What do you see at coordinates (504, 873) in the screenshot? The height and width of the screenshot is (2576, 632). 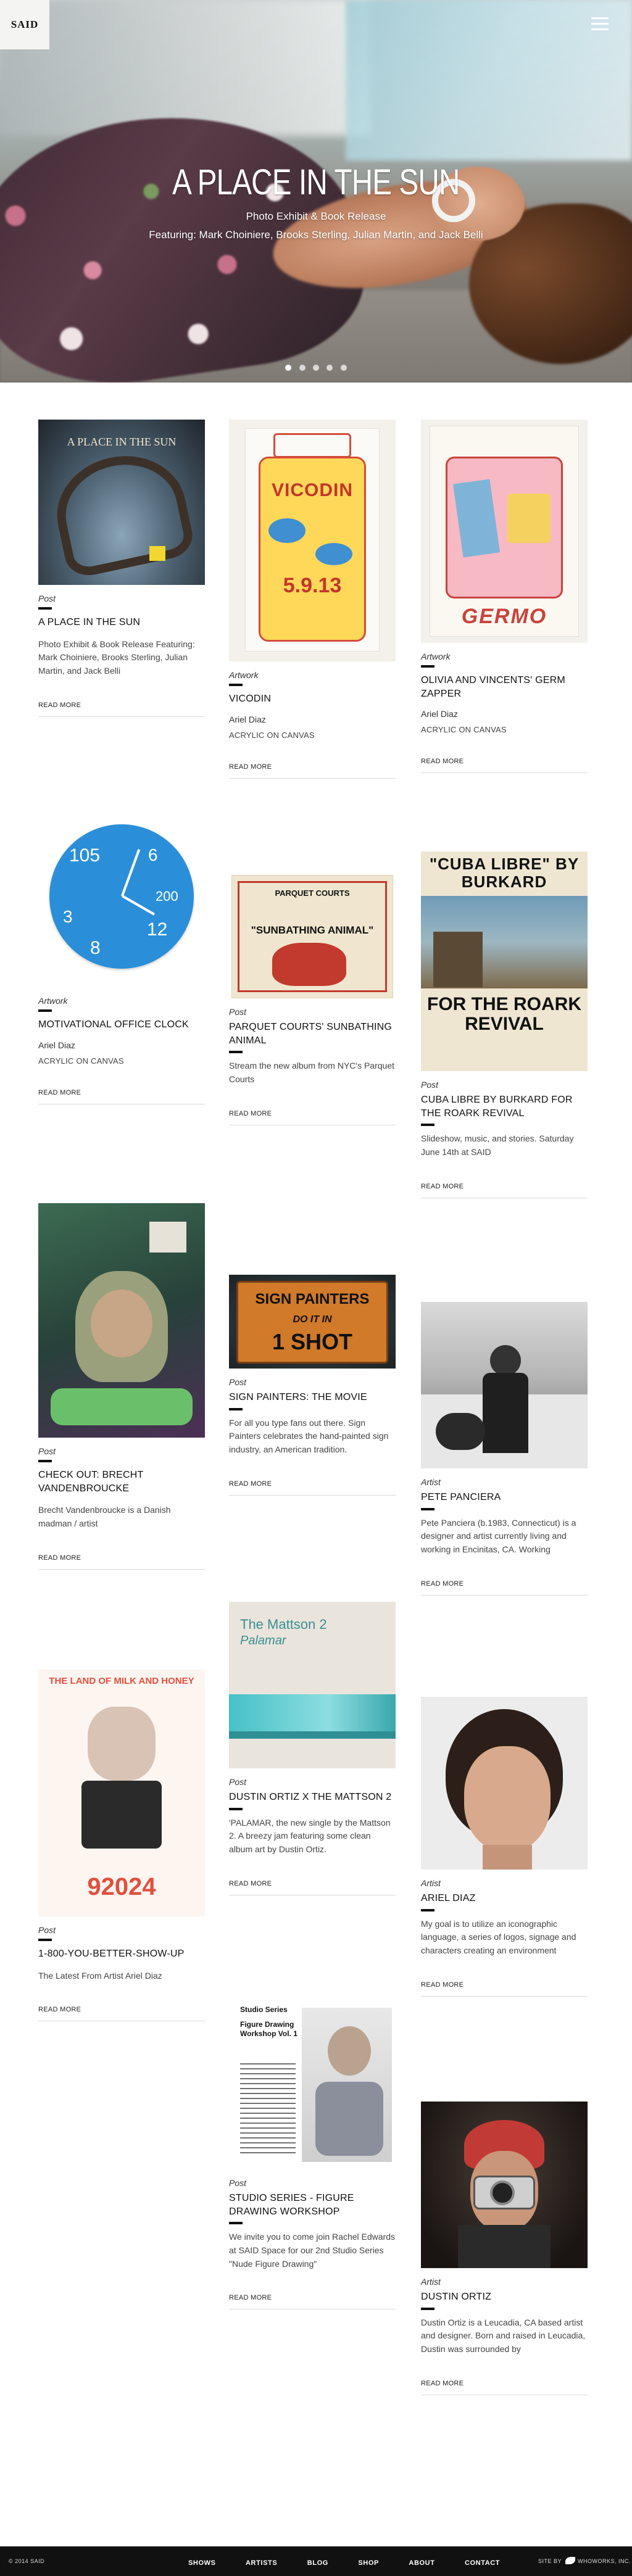 I see `thumb-line: "CUBA LIBRE" BY BURKARD` at bounding box center [504, 873].